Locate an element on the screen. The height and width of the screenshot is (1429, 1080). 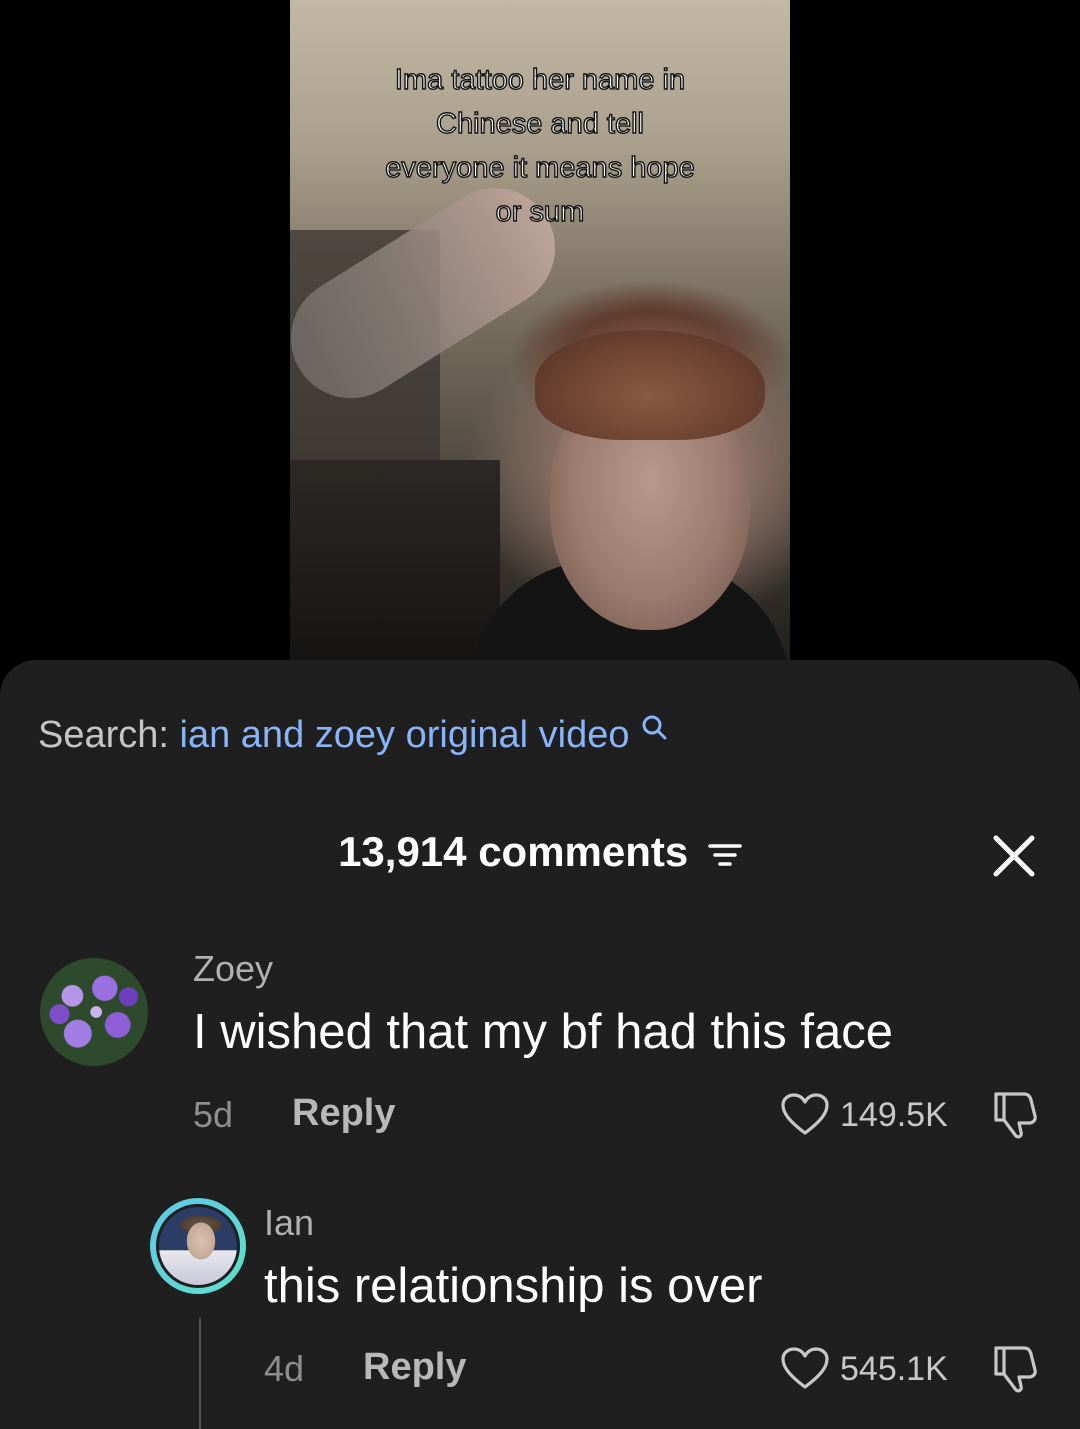
caption-line: Ima tattoo her name in is located at coordinates (540, 79).